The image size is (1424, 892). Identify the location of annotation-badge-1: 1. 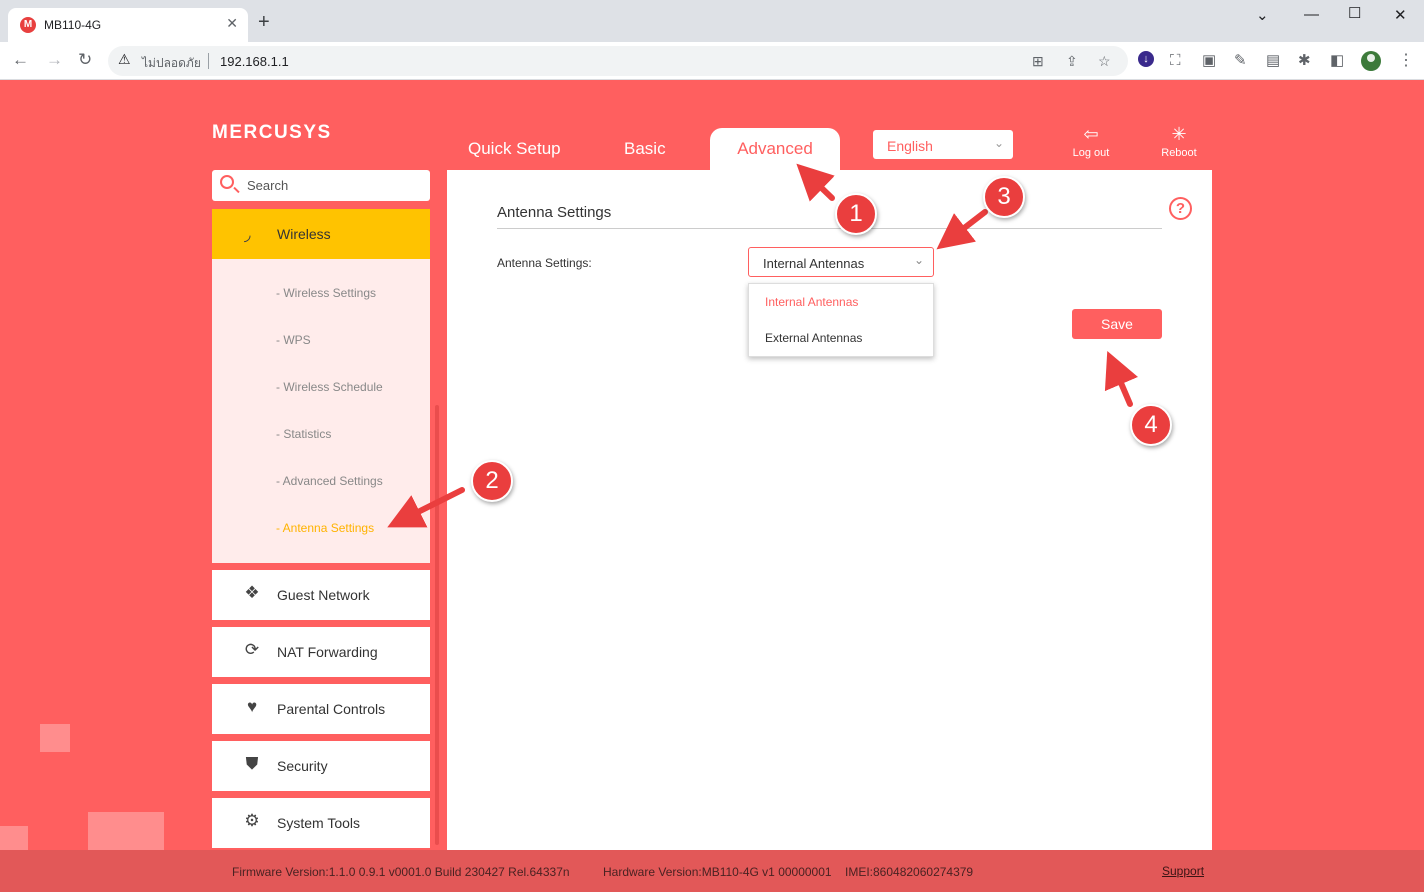
(856, 214).